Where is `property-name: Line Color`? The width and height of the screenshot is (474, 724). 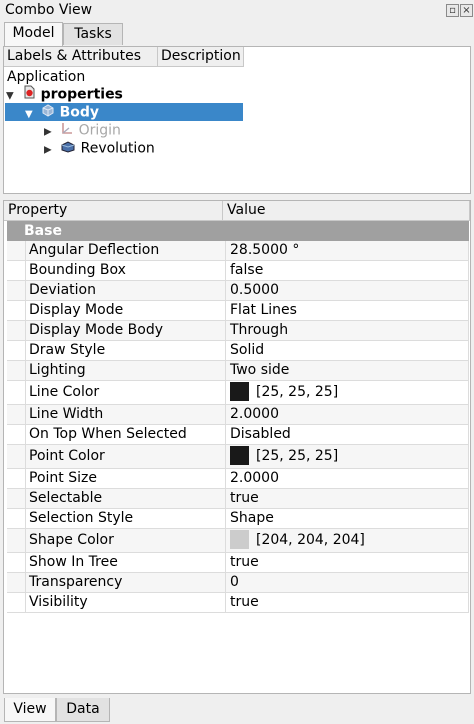
property-name: Line Color is located at coordinates (125, 392).